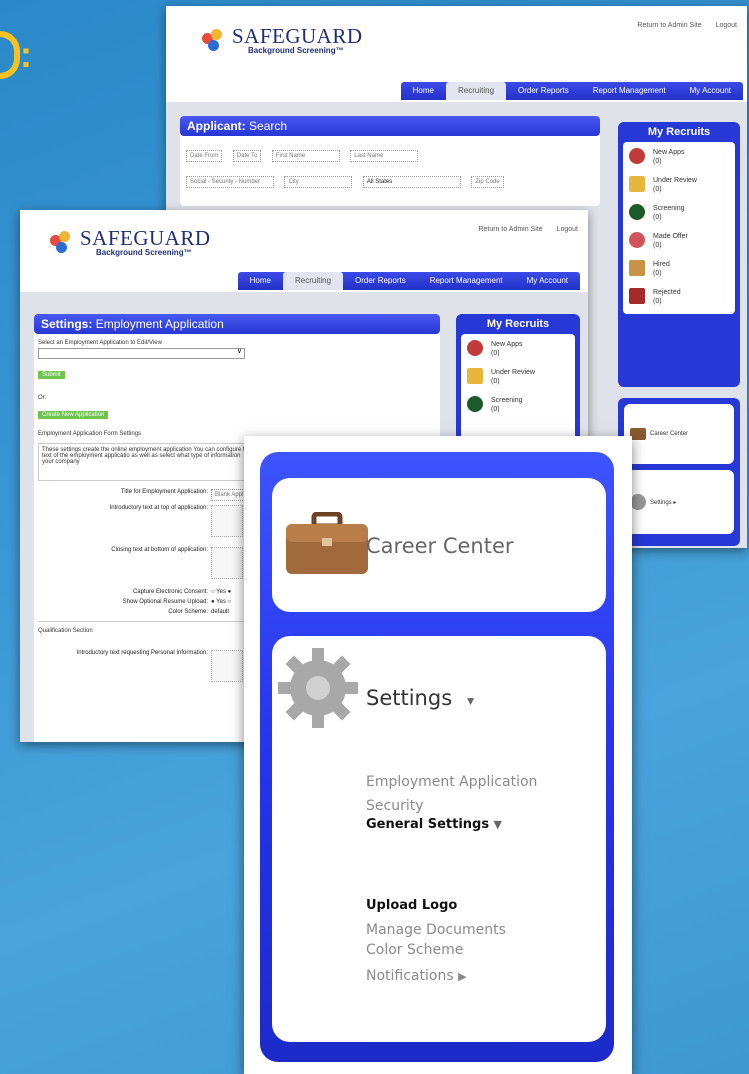 The height and width of the screenshot is (1074, 749). What do you see at coordinates (637, 240) in the screenshot?
I see `handshake-icon` at bounding box center [637, 240].